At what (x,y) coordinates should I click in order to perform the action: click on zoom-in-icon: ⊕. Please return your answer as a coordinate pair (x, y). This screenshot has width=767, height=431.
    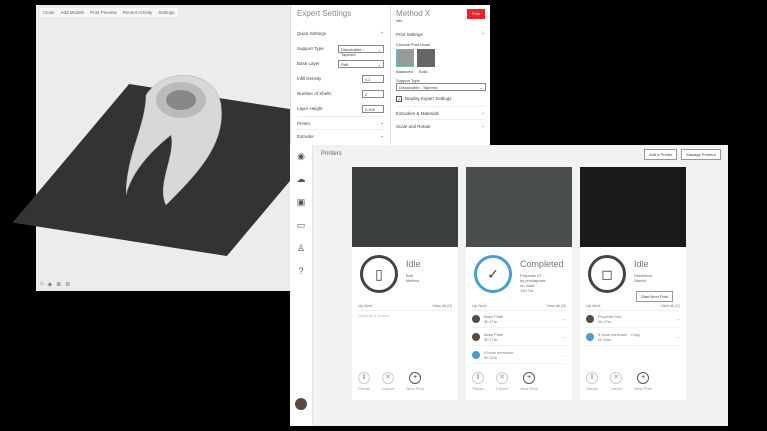
    Looking at the image, I should click on (58, 284).